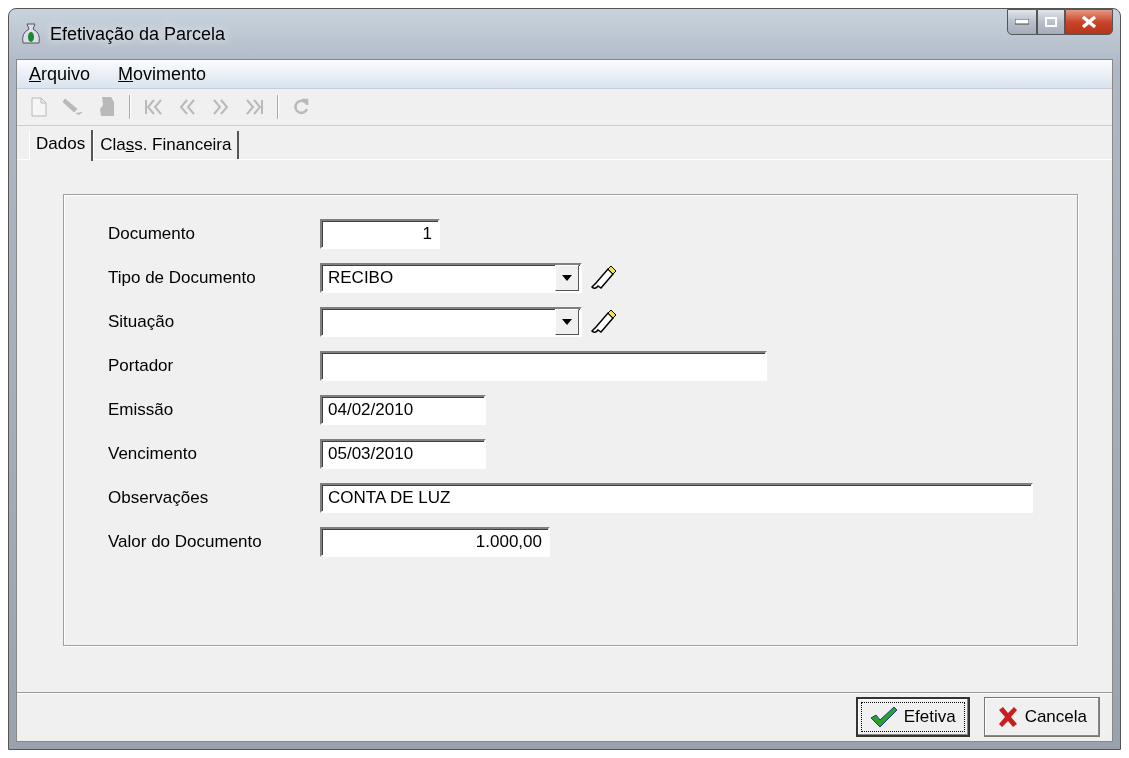 Image resolution: width=1129 pixels, height=758 pixels. Describe the element at coordinates (142, 322) in the screenshot. I see `field-label: Situação` at that location.